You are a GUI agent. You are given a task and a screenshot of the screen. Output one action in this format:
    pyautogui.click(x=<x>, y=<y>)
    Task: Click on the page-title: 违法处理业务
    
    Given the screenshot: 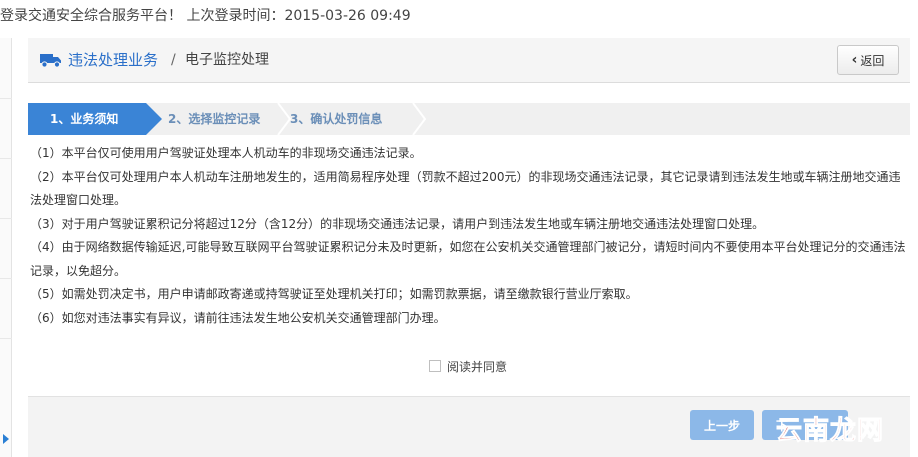 What is the action you would take?
    pyautogui.click(x=113, y=60)
    